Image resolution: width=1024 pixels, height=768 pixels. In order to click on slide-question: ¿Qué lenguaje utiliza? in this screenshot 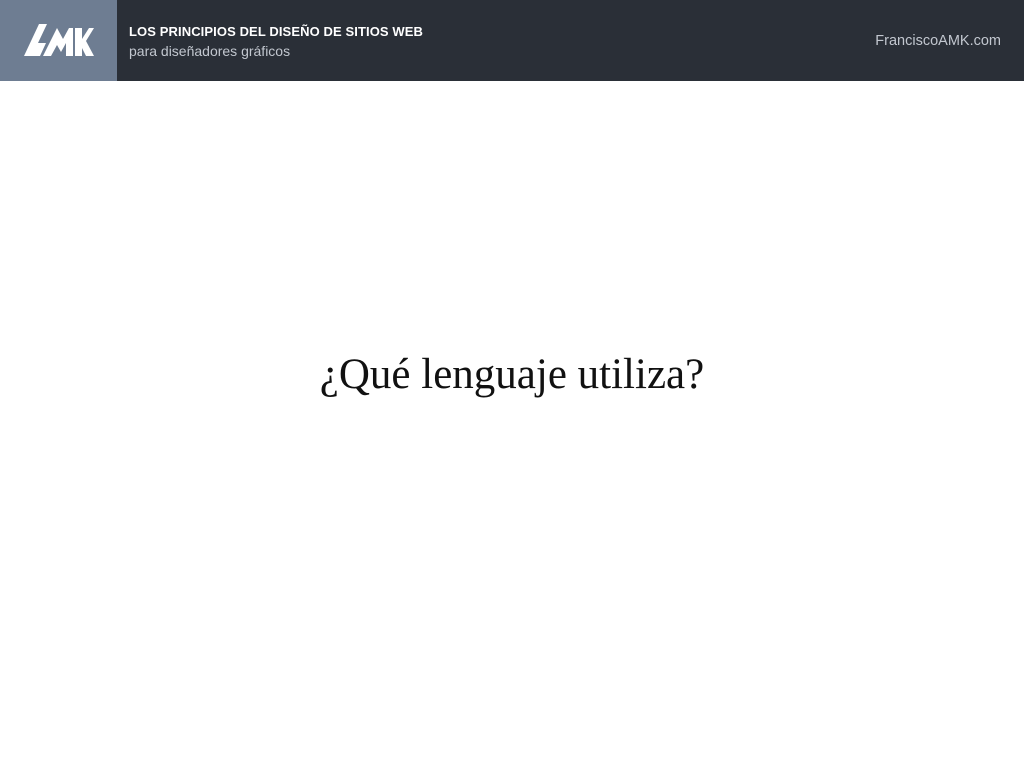, I will do `click(512, 374)`.